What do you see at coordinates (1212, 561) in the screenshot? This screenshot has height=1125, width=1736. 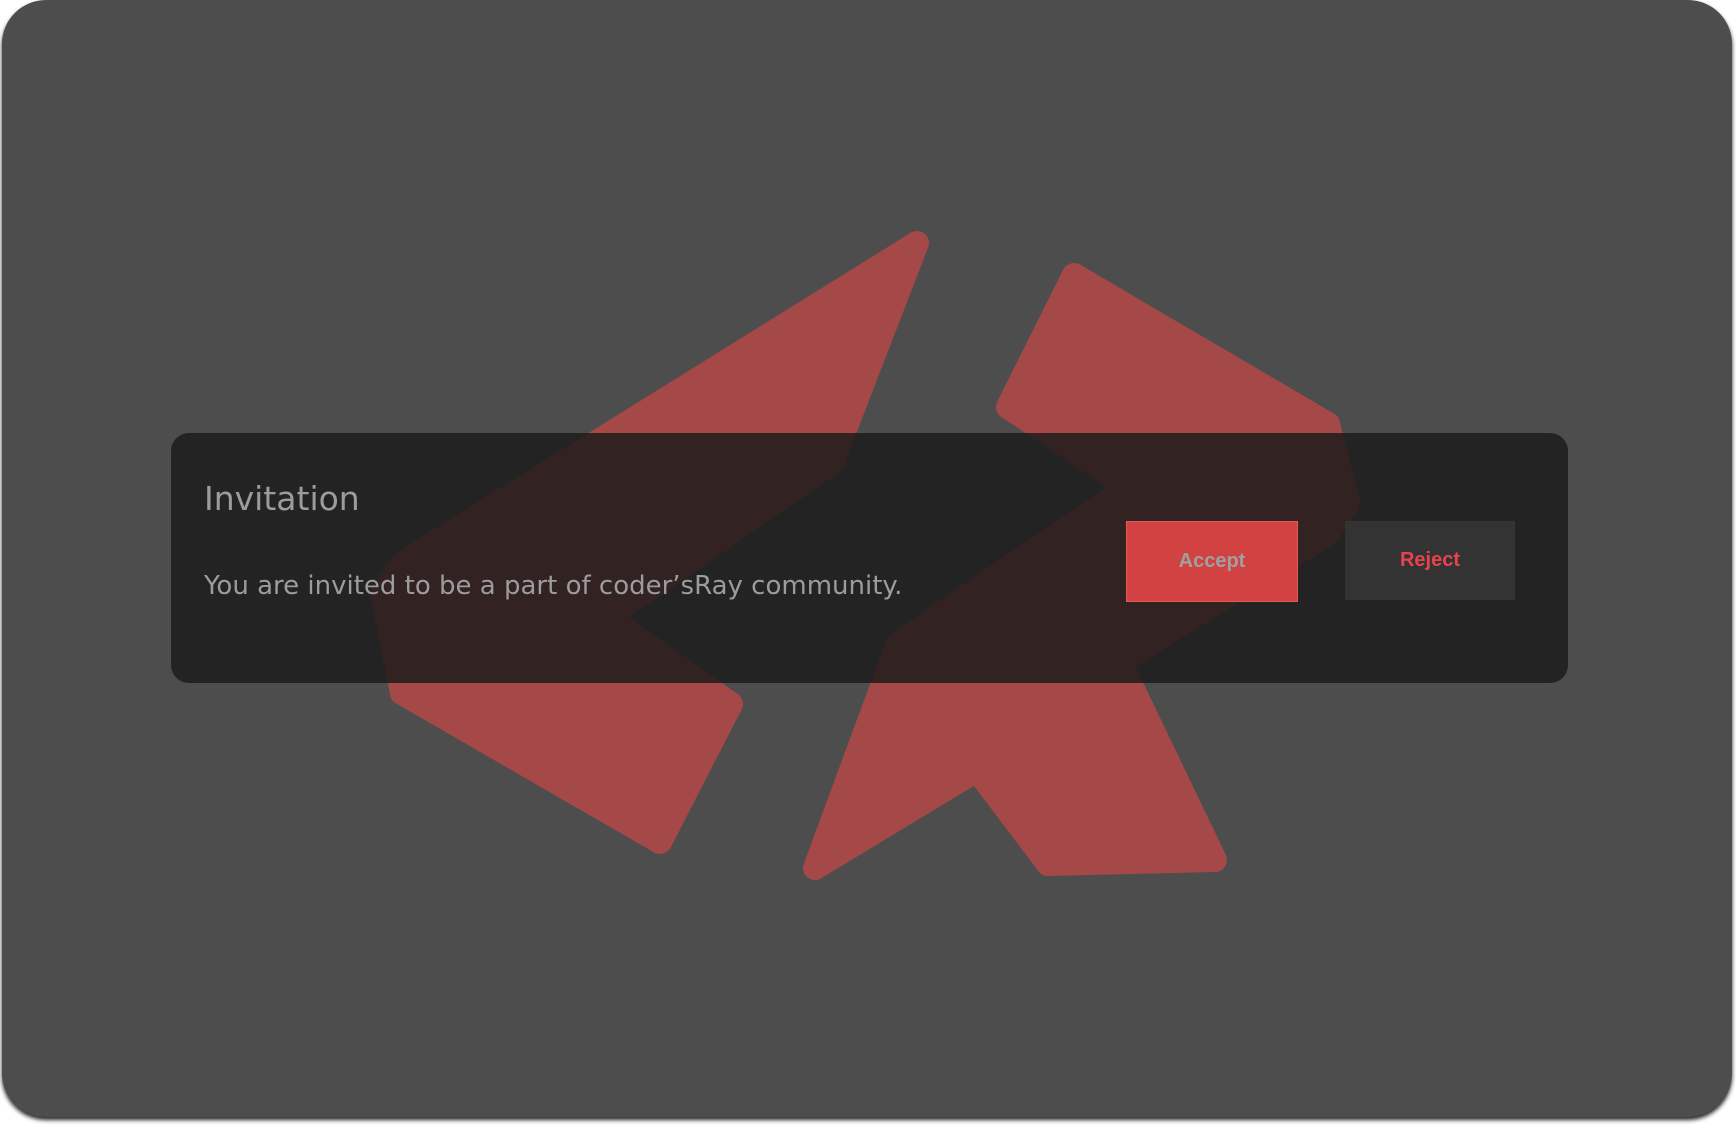 I see `accept-button: Accept` at bounding box center [1212, 561].